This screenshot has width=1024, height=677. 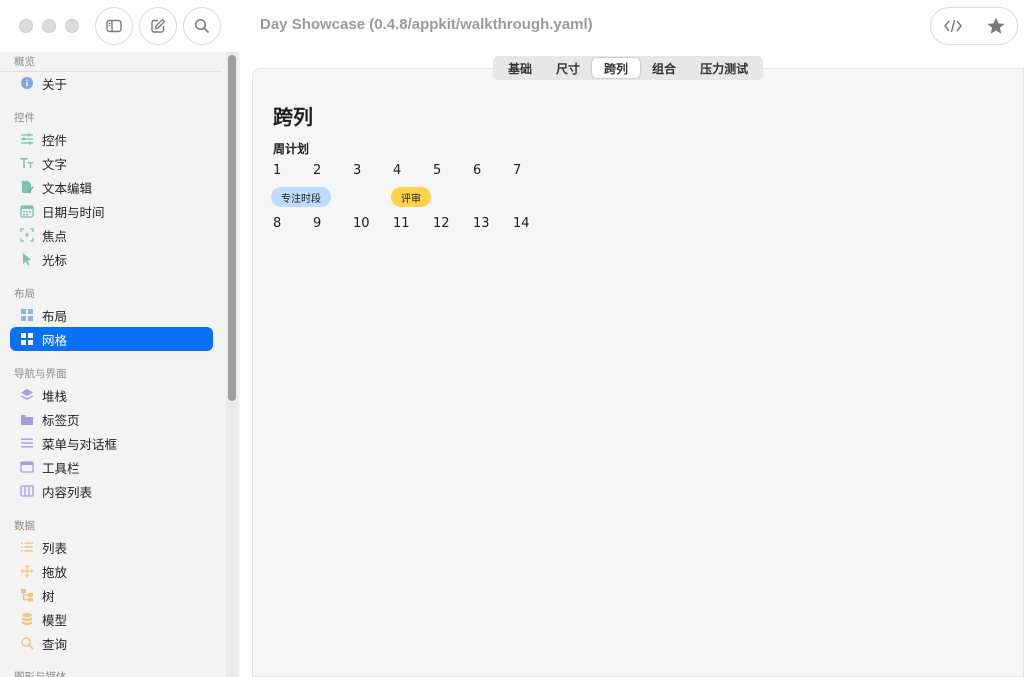 What do you see at coordinates (317, 223) in the screenshot?
I see `day-cell: 9` at bounding box center [317, 223].